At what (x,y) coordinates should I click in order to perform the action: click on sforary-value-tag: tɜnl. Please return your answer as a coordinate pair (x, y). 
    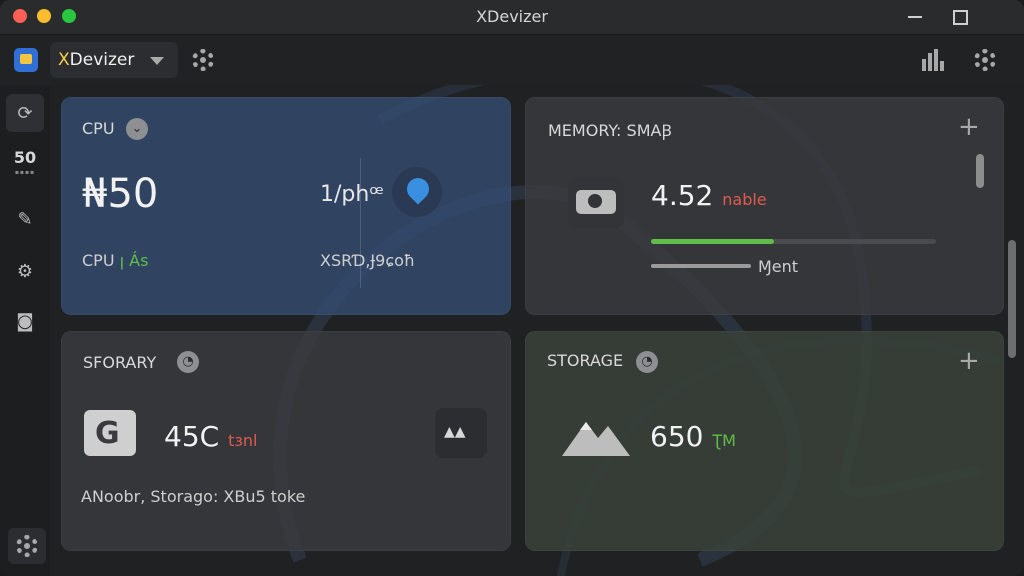
    Looking at the image, I should click on (243, 440).